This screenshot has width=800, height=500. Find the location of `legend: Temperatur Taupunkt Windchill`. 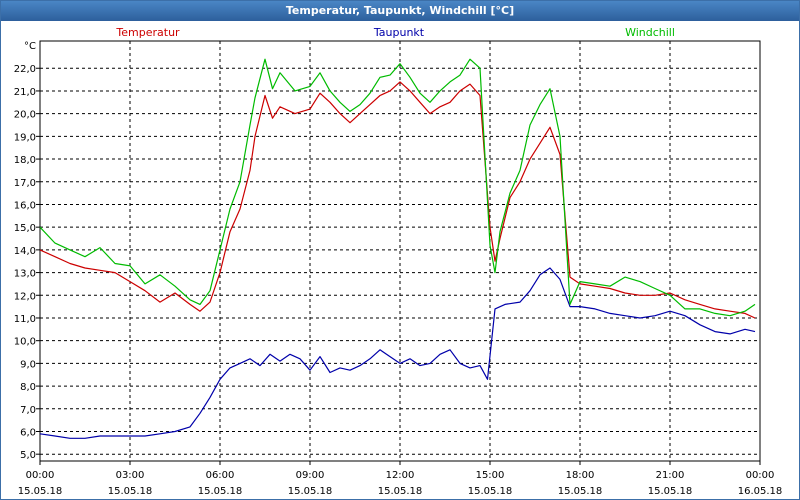

legend: Temperatur Taupunkt Windchill is located at coordinates (395, 32).